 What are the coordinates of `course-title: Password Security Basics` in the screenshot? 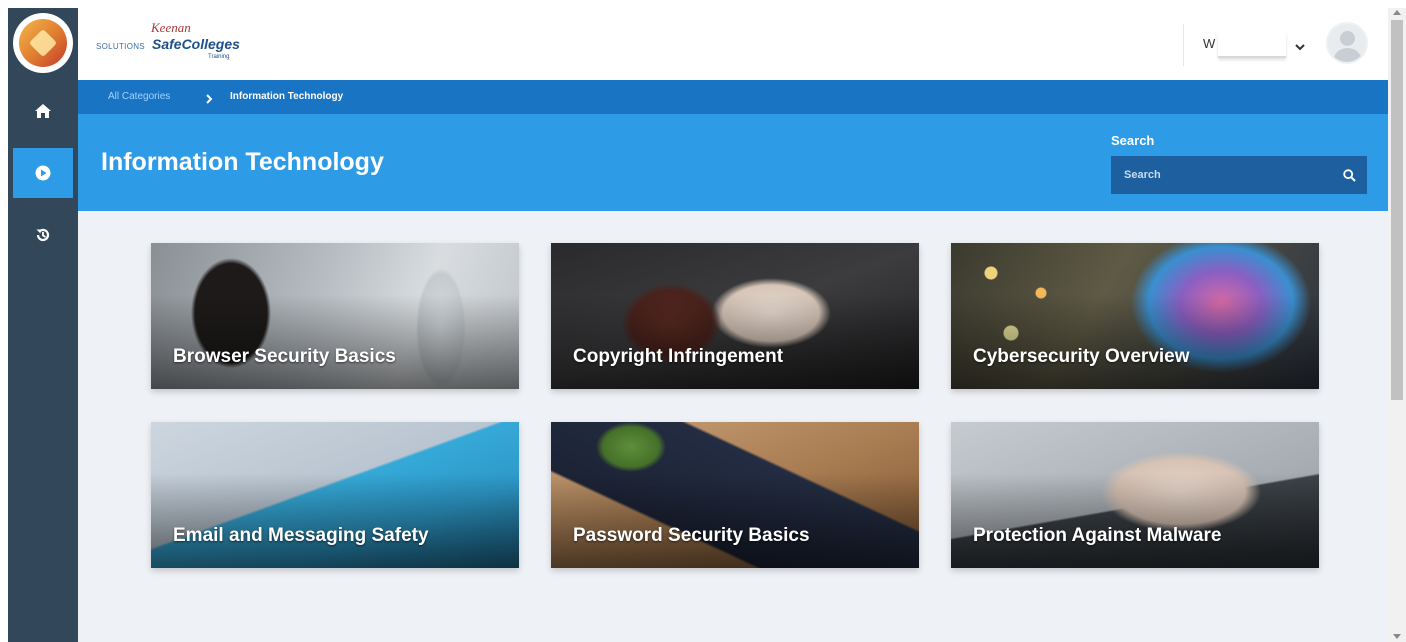 It's located at (691, 535).